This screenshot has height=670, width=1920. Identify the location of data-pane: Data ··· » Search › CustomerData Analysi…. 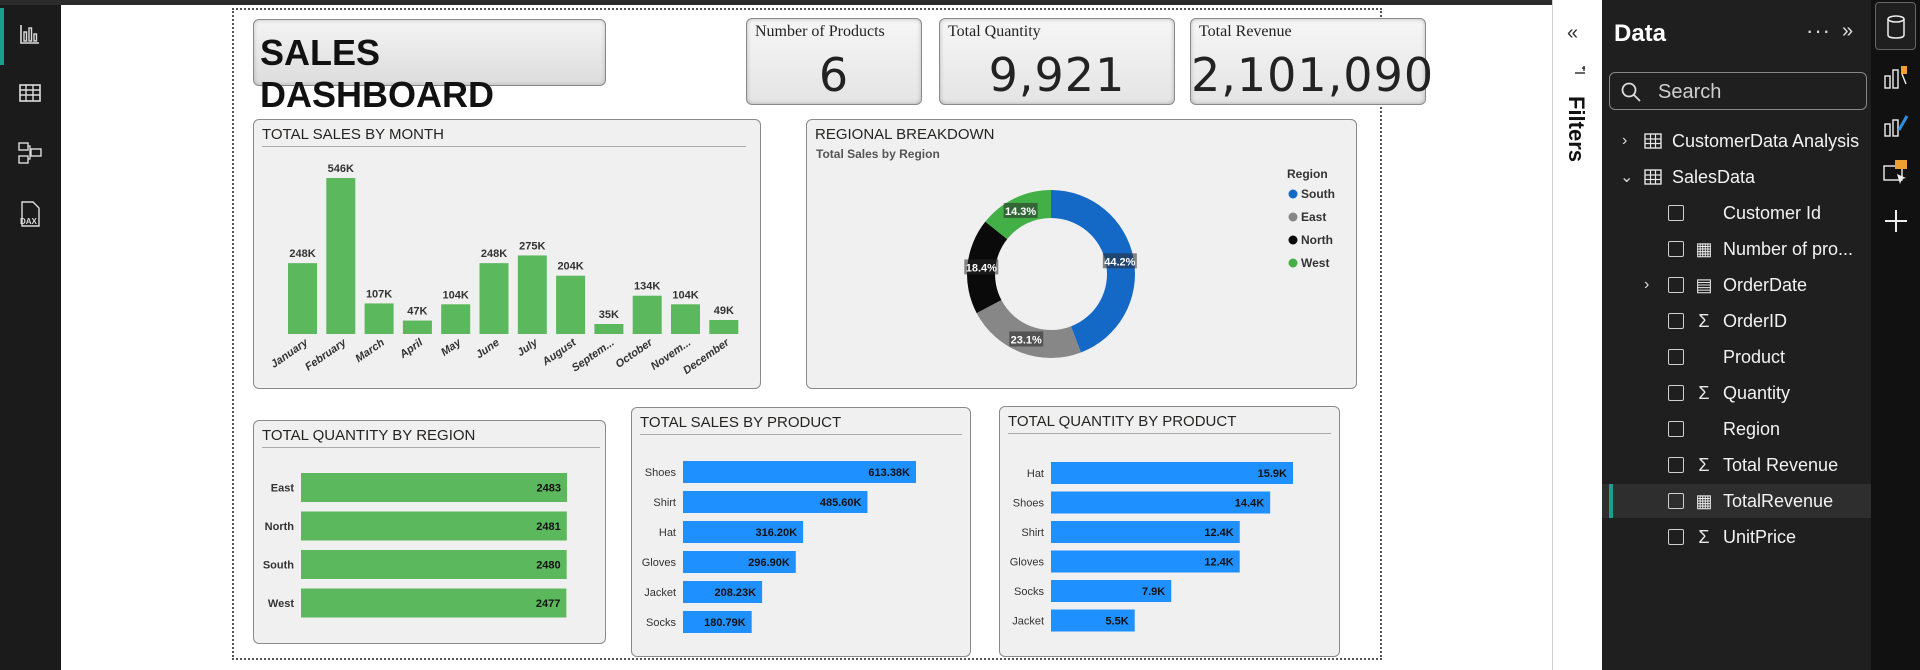
(1736, 335).